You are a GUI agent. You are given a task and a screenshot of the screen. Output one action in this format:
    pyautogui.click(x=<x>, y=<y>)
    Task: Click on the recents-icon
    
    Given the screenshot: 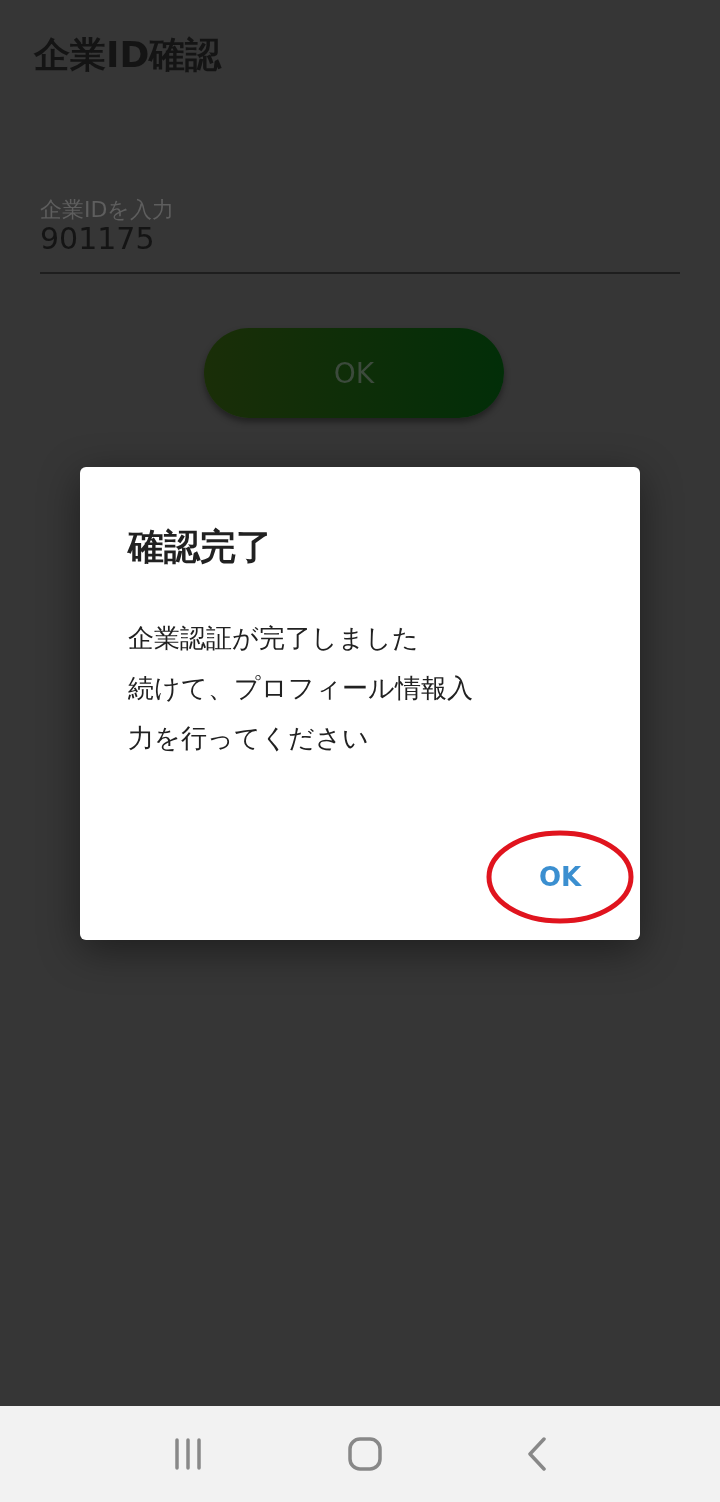 What is the action you would take?
    pyautogui.click(x=187, y=1454)
    